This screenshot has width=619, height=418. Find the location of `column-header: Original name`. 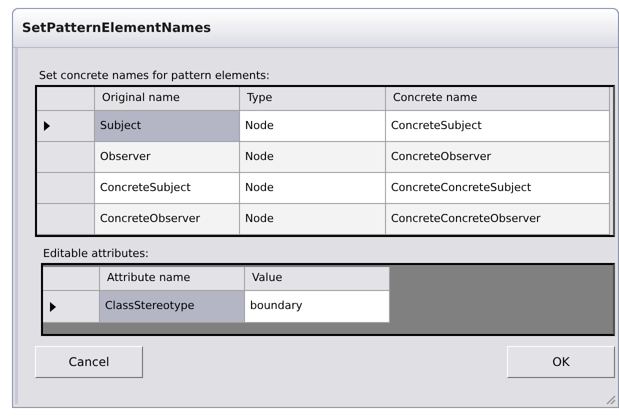

column-header: Original name is located at coordinates (167, 99).